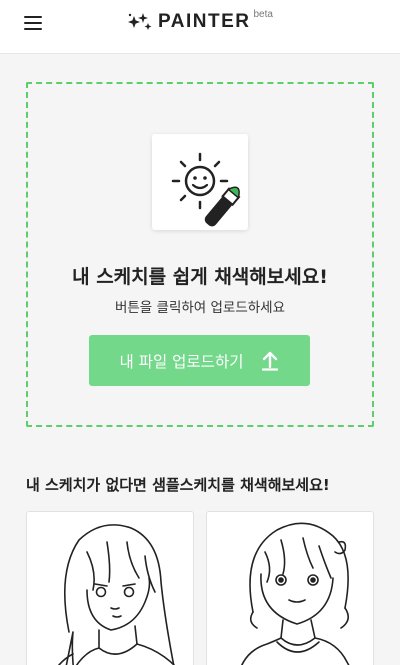 Image resolution: width=400 pixels, height=665 pixels. I want to click on sample-section-heading: 내 스케치가 없다면 샘플스케치를 채색해보세요!, so click(178, 485).